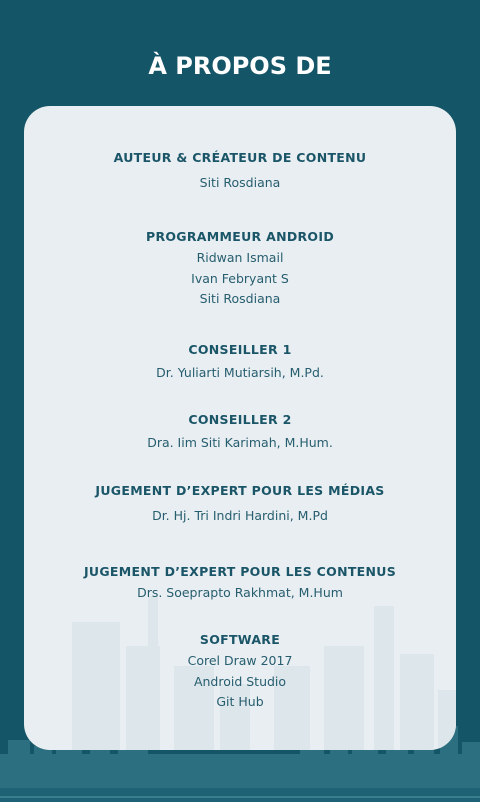 The image size is (480, 802). Describe the element at coordinates (240, 372) in the screenshot. I see `credit-name: Dr. Yuliarti Mutiarsih, M.Pd.` at that location.